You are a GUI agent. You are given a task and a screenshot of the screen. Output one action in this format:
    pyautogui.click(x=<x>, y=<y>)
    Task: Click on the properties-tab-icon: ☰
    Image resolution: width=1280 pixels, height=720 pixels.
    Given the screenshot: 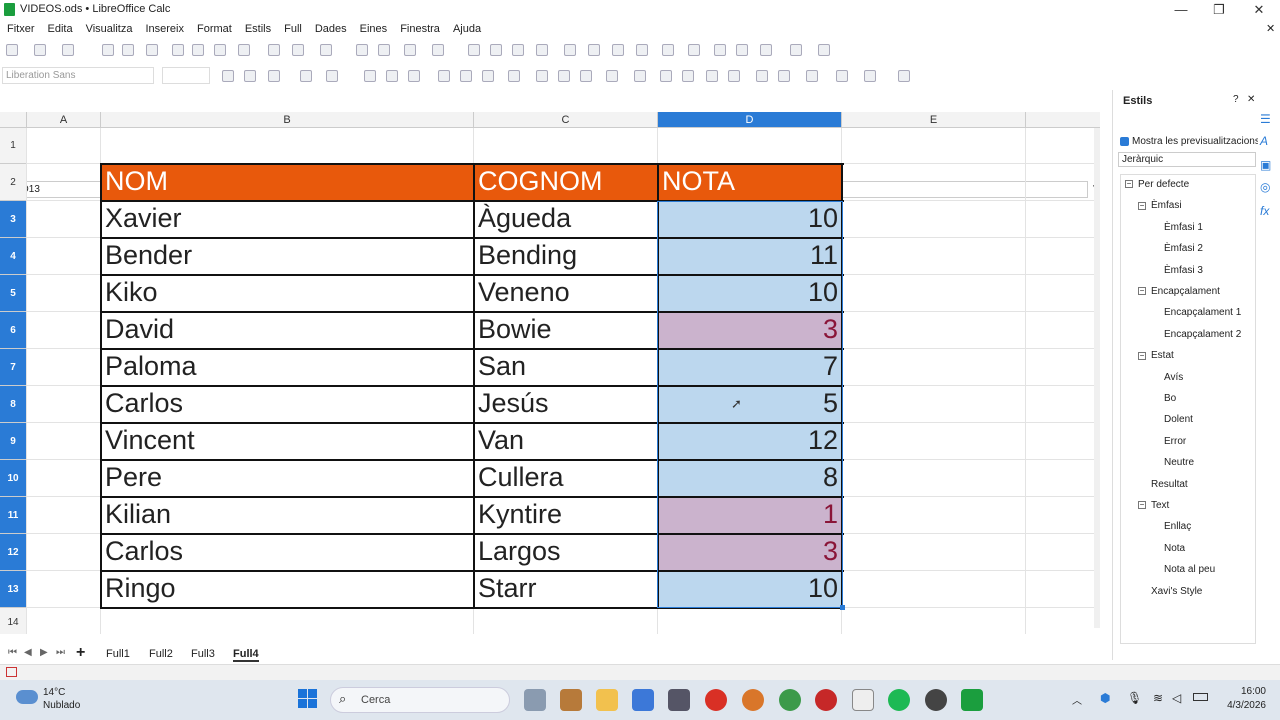 What is the action you would take?
    pyautogui.click(x=1265, y=119)
    